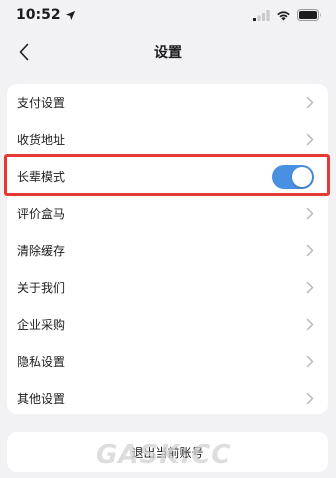 The width and height of the screenshot is (336, 478). Describe the element at coordinates (261, 15) in the screenshot. I see `cellular-signal-icon` at that location.